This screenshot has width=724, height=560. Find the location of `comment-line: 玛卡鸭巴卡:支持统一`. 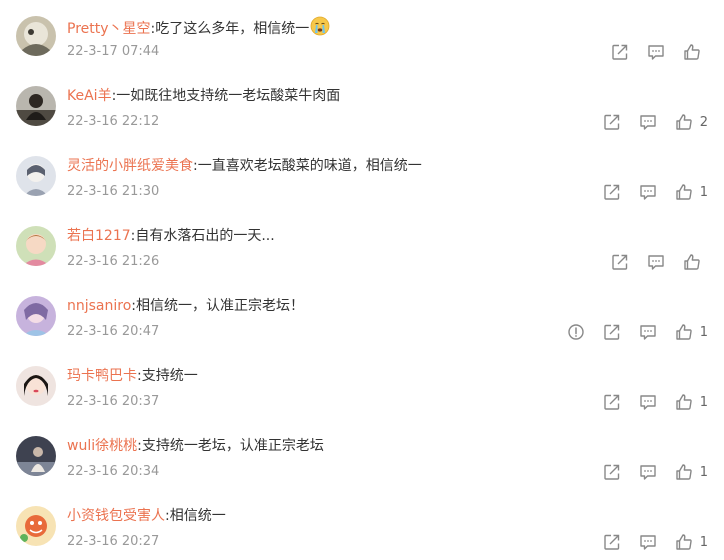

comment-line: 玛卡鸭巴卡:支持统一 is located at coordinates (132, 376).